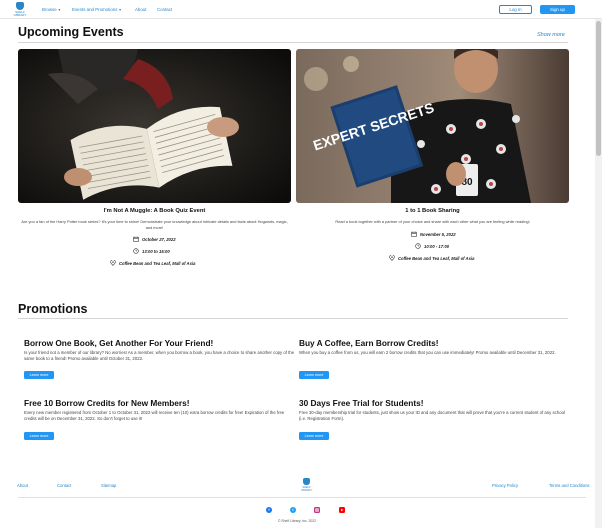 The image size is (602, 528). I want to click on nav-events-promotions-label: Events and Promotions, so click(95, 9).